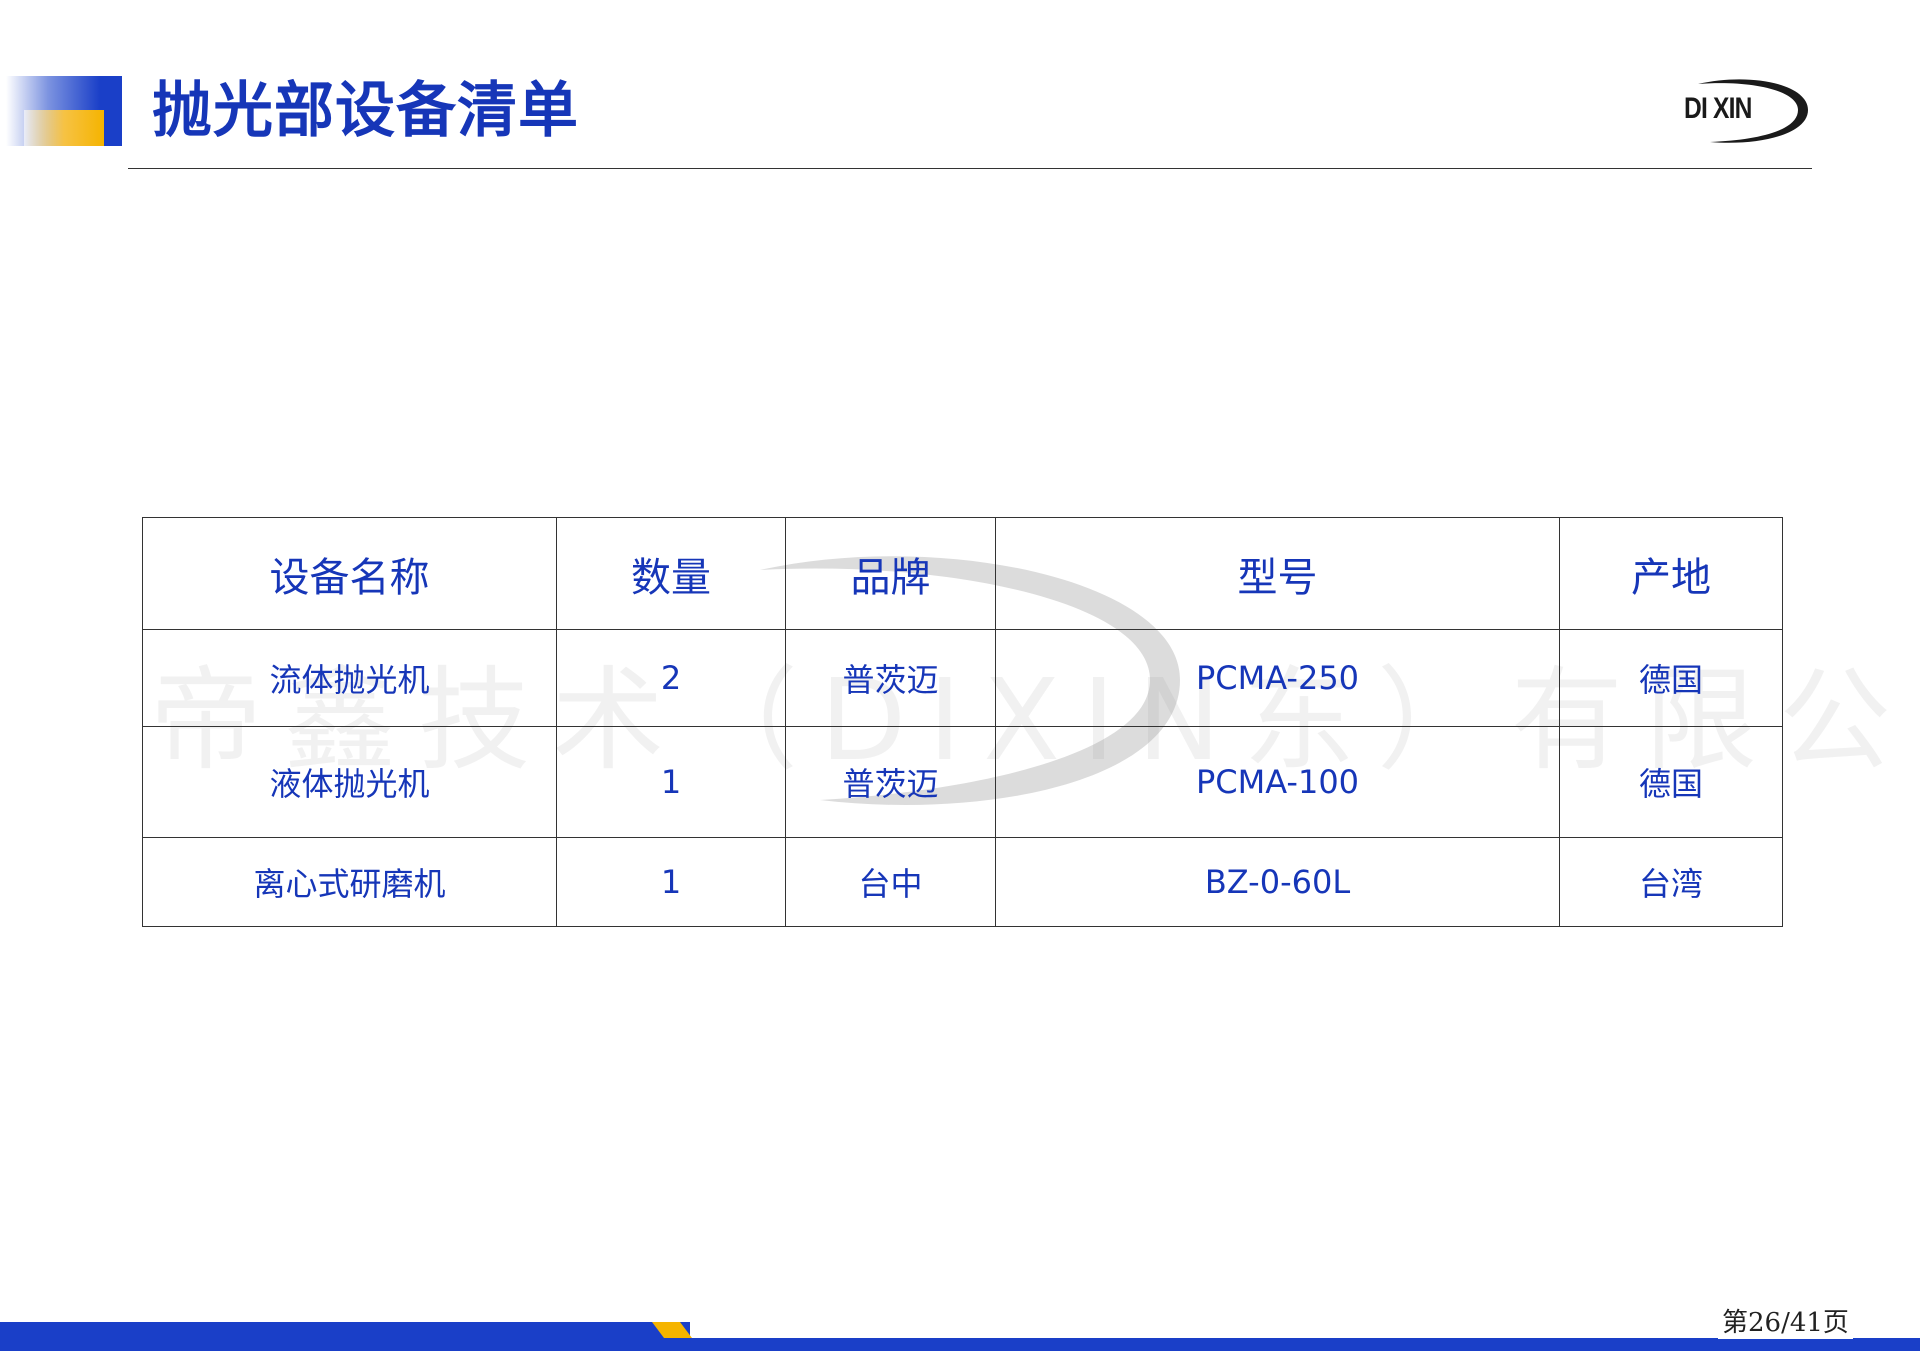  Describe the element at coordinates (349, 882) in the screenshot. I see `cell-device-name: 离心式研磨机` at that location.